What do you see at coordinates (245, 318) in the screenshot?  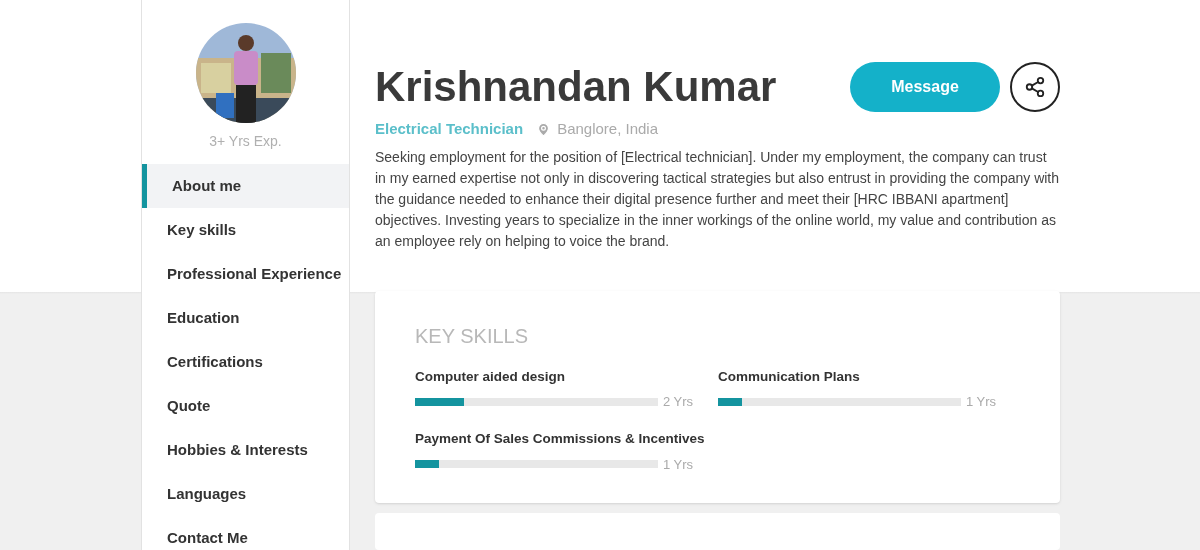 I see `sidebar-item: Education` at bounding box center [245, 318].